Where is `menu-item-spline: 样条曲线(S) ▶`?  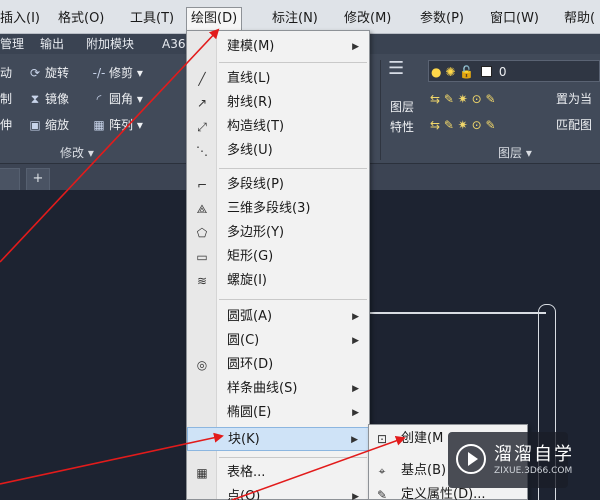
menu-item-spline: 样条曲线(S) ▶ is located at coordinates (278, 389).